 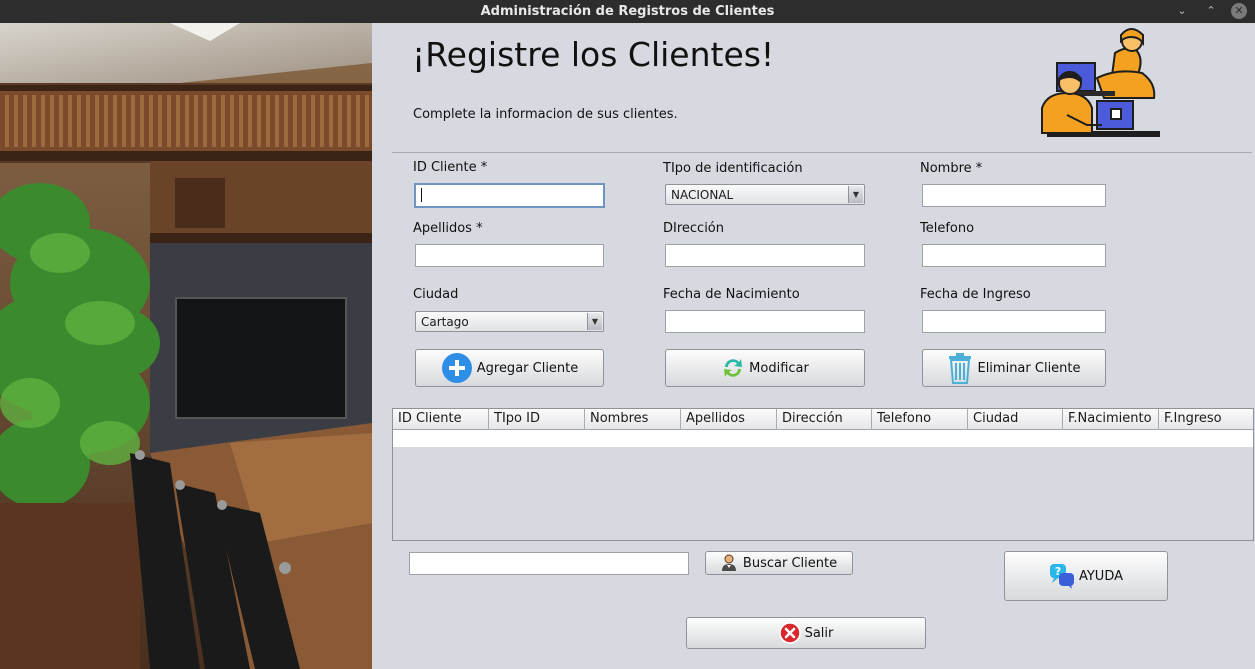 What do you see at coordinates (1239, 11) in the screenshot?
I see `close-window-icon: ✕` at bounding box center [1239, 11].